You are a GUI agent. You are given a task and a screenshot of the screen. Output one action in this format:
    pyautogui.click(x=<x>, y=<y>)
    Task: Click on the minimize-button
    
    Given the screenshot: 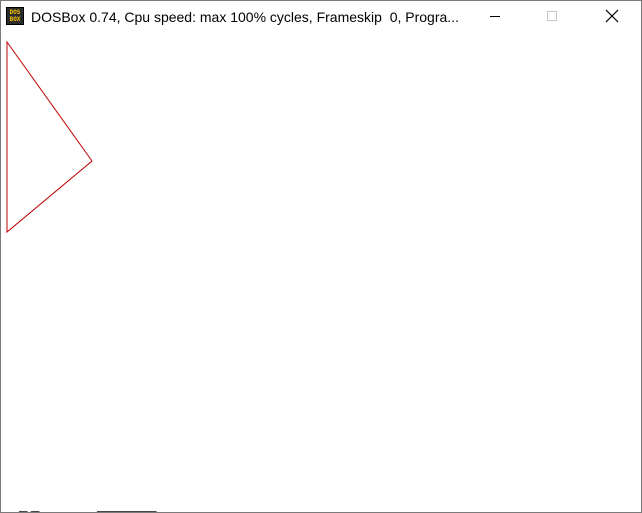 What is the action you would take?
    pyautogui.click(x=496, y=16)
    